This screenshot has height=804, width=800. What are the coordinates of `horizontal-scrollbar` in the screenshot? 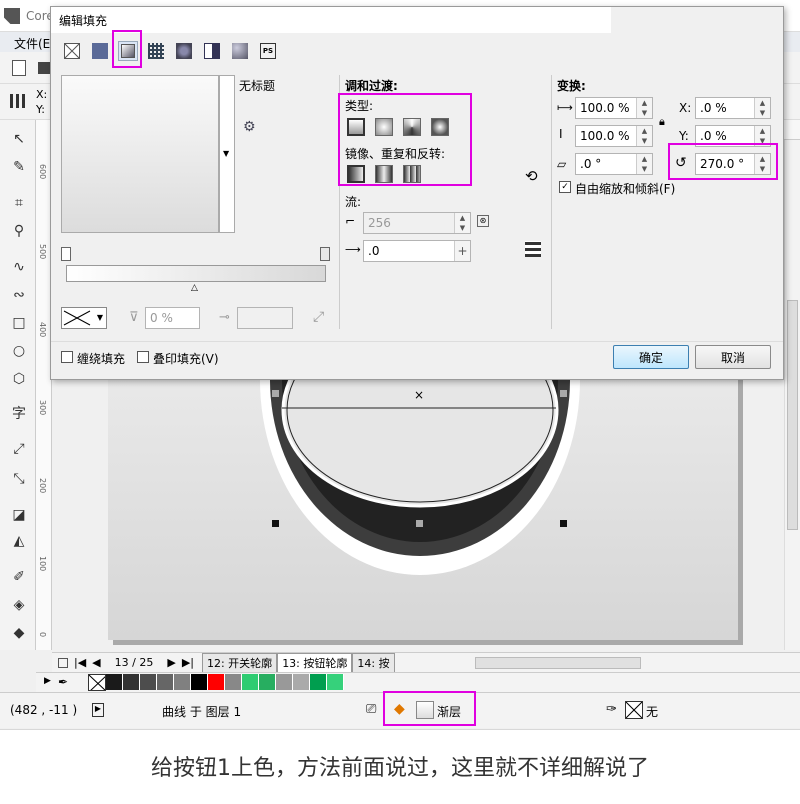 It's located at (557, 662).